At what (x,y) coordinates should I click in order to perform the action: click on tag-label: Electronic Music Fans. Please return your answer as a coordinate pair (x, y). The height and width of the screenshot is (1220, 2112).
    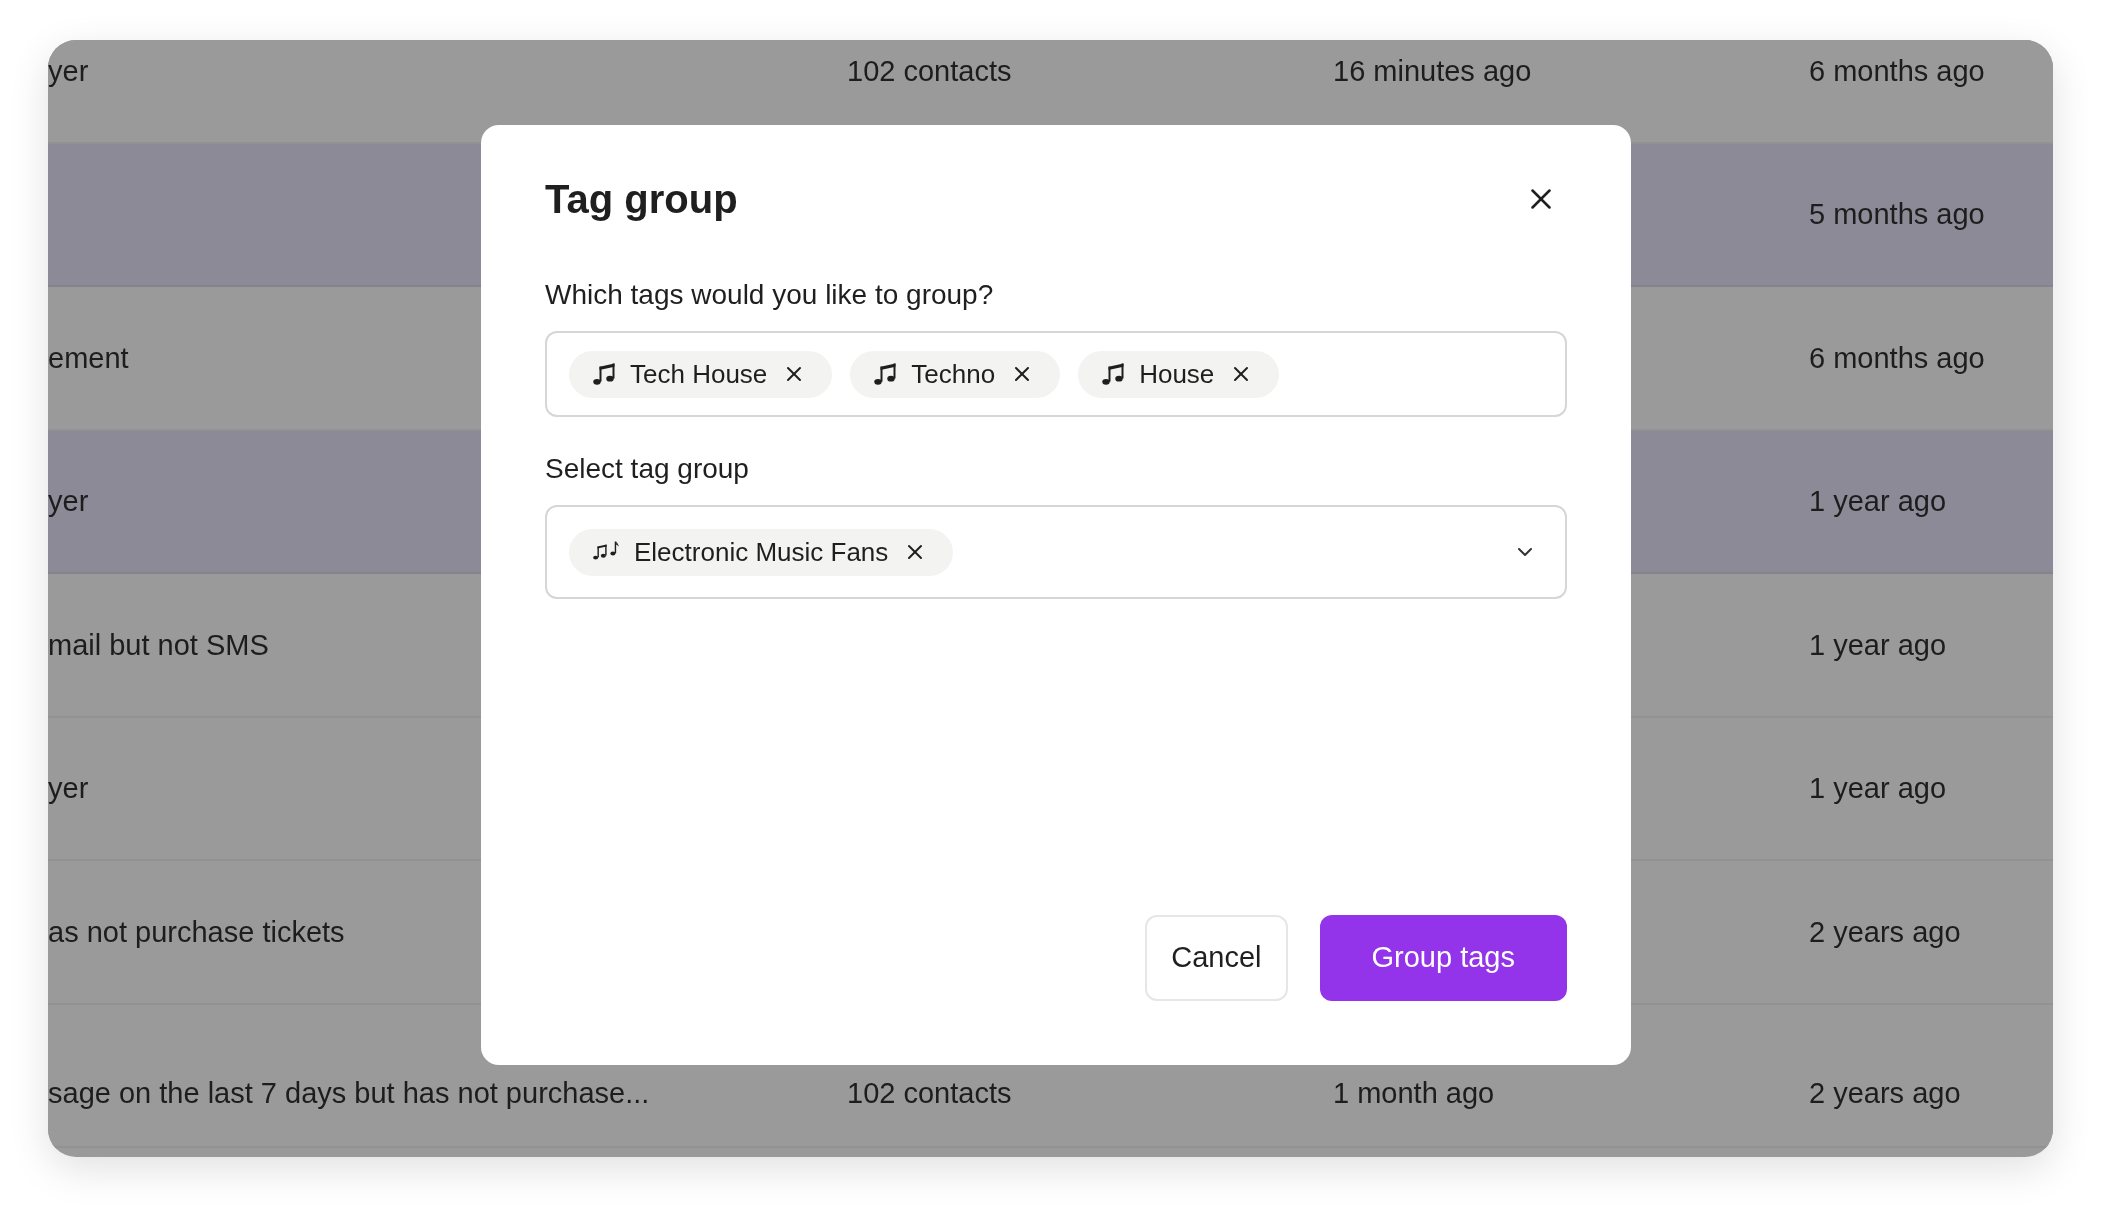
    Looking at the image, I should click on (761, 552).